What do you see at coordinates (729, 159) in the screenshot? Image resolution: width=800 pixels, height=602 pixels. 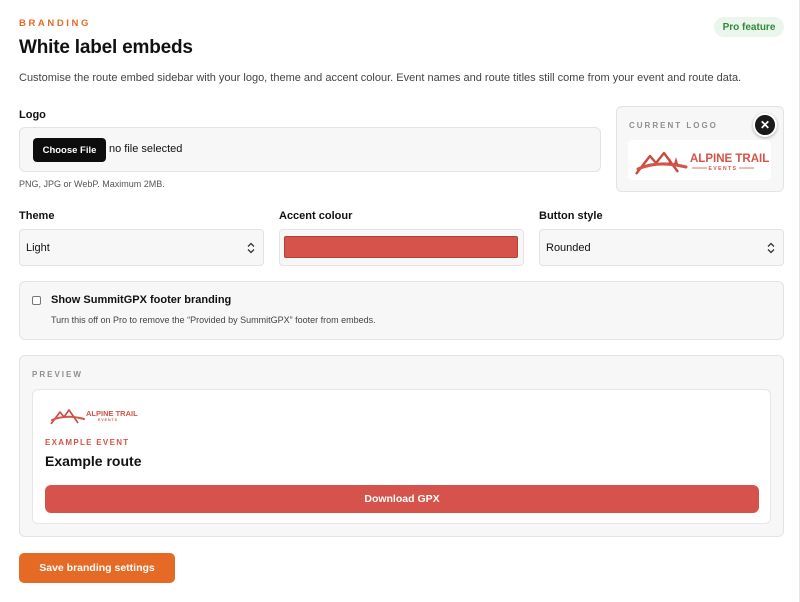 I see `brand-name-text: ALPINE TRAIL` at bounding box center [729, 159].